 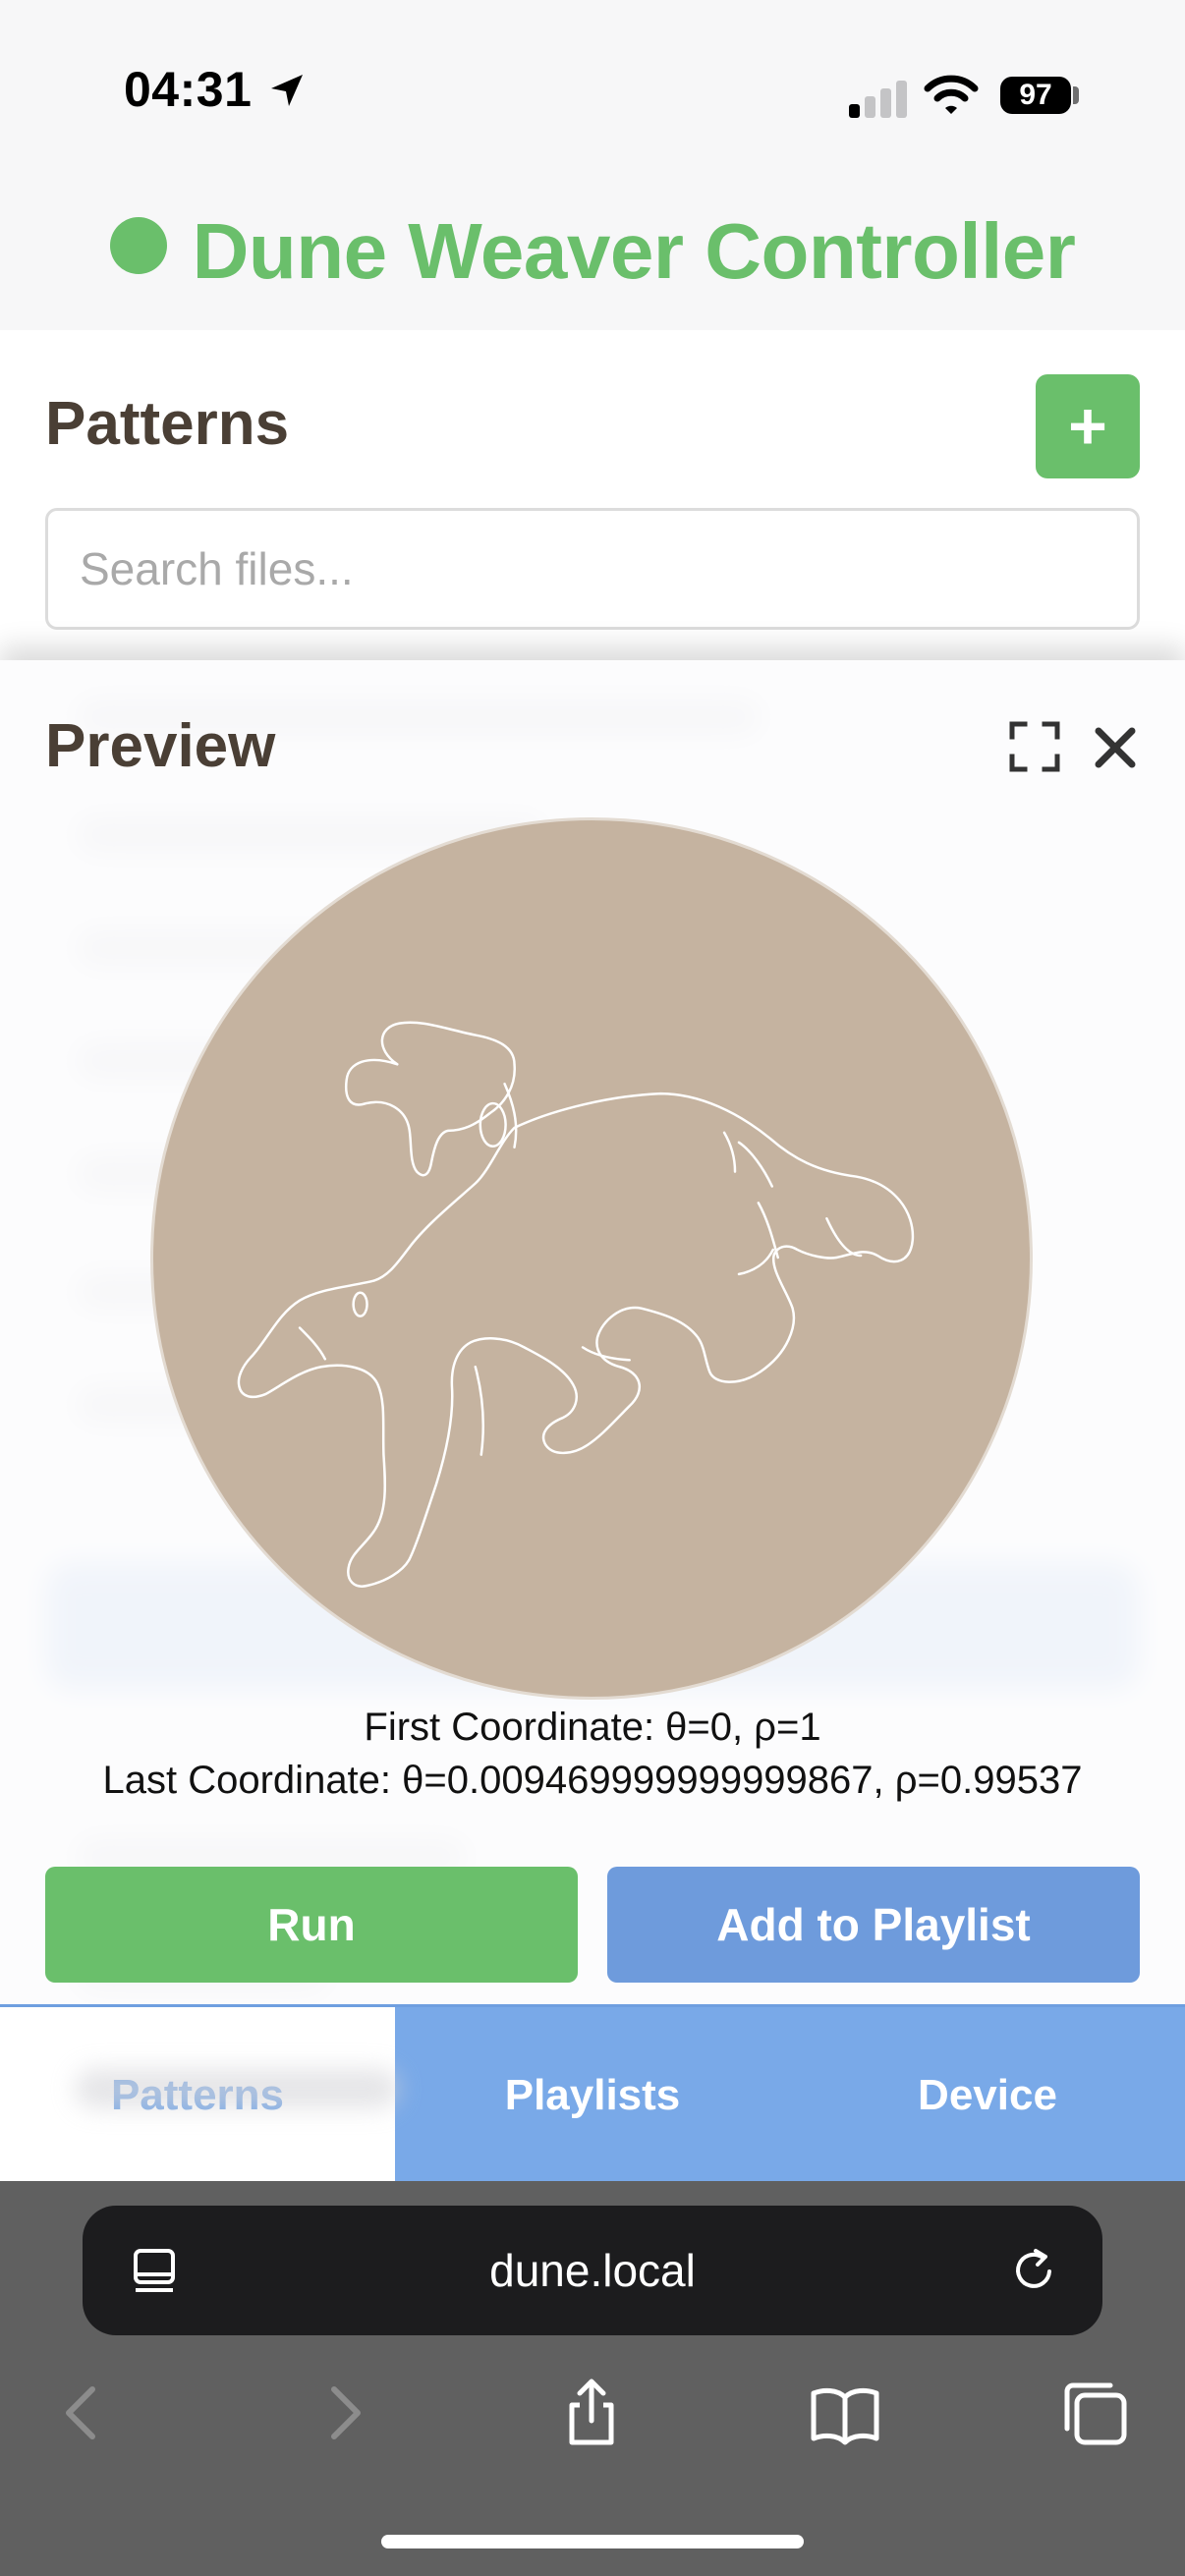 What do you see at coordinates (592, 2541) in the screenshot?
I see `home-indicator` at bounding box center [592, 2541].